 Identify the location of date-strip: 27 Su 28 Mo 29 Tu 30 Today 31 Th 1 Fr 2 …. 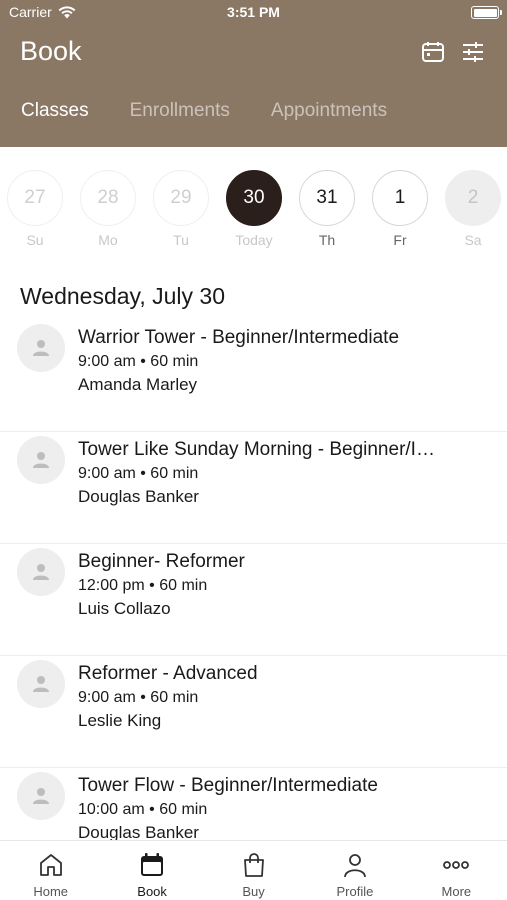
(253, 206).